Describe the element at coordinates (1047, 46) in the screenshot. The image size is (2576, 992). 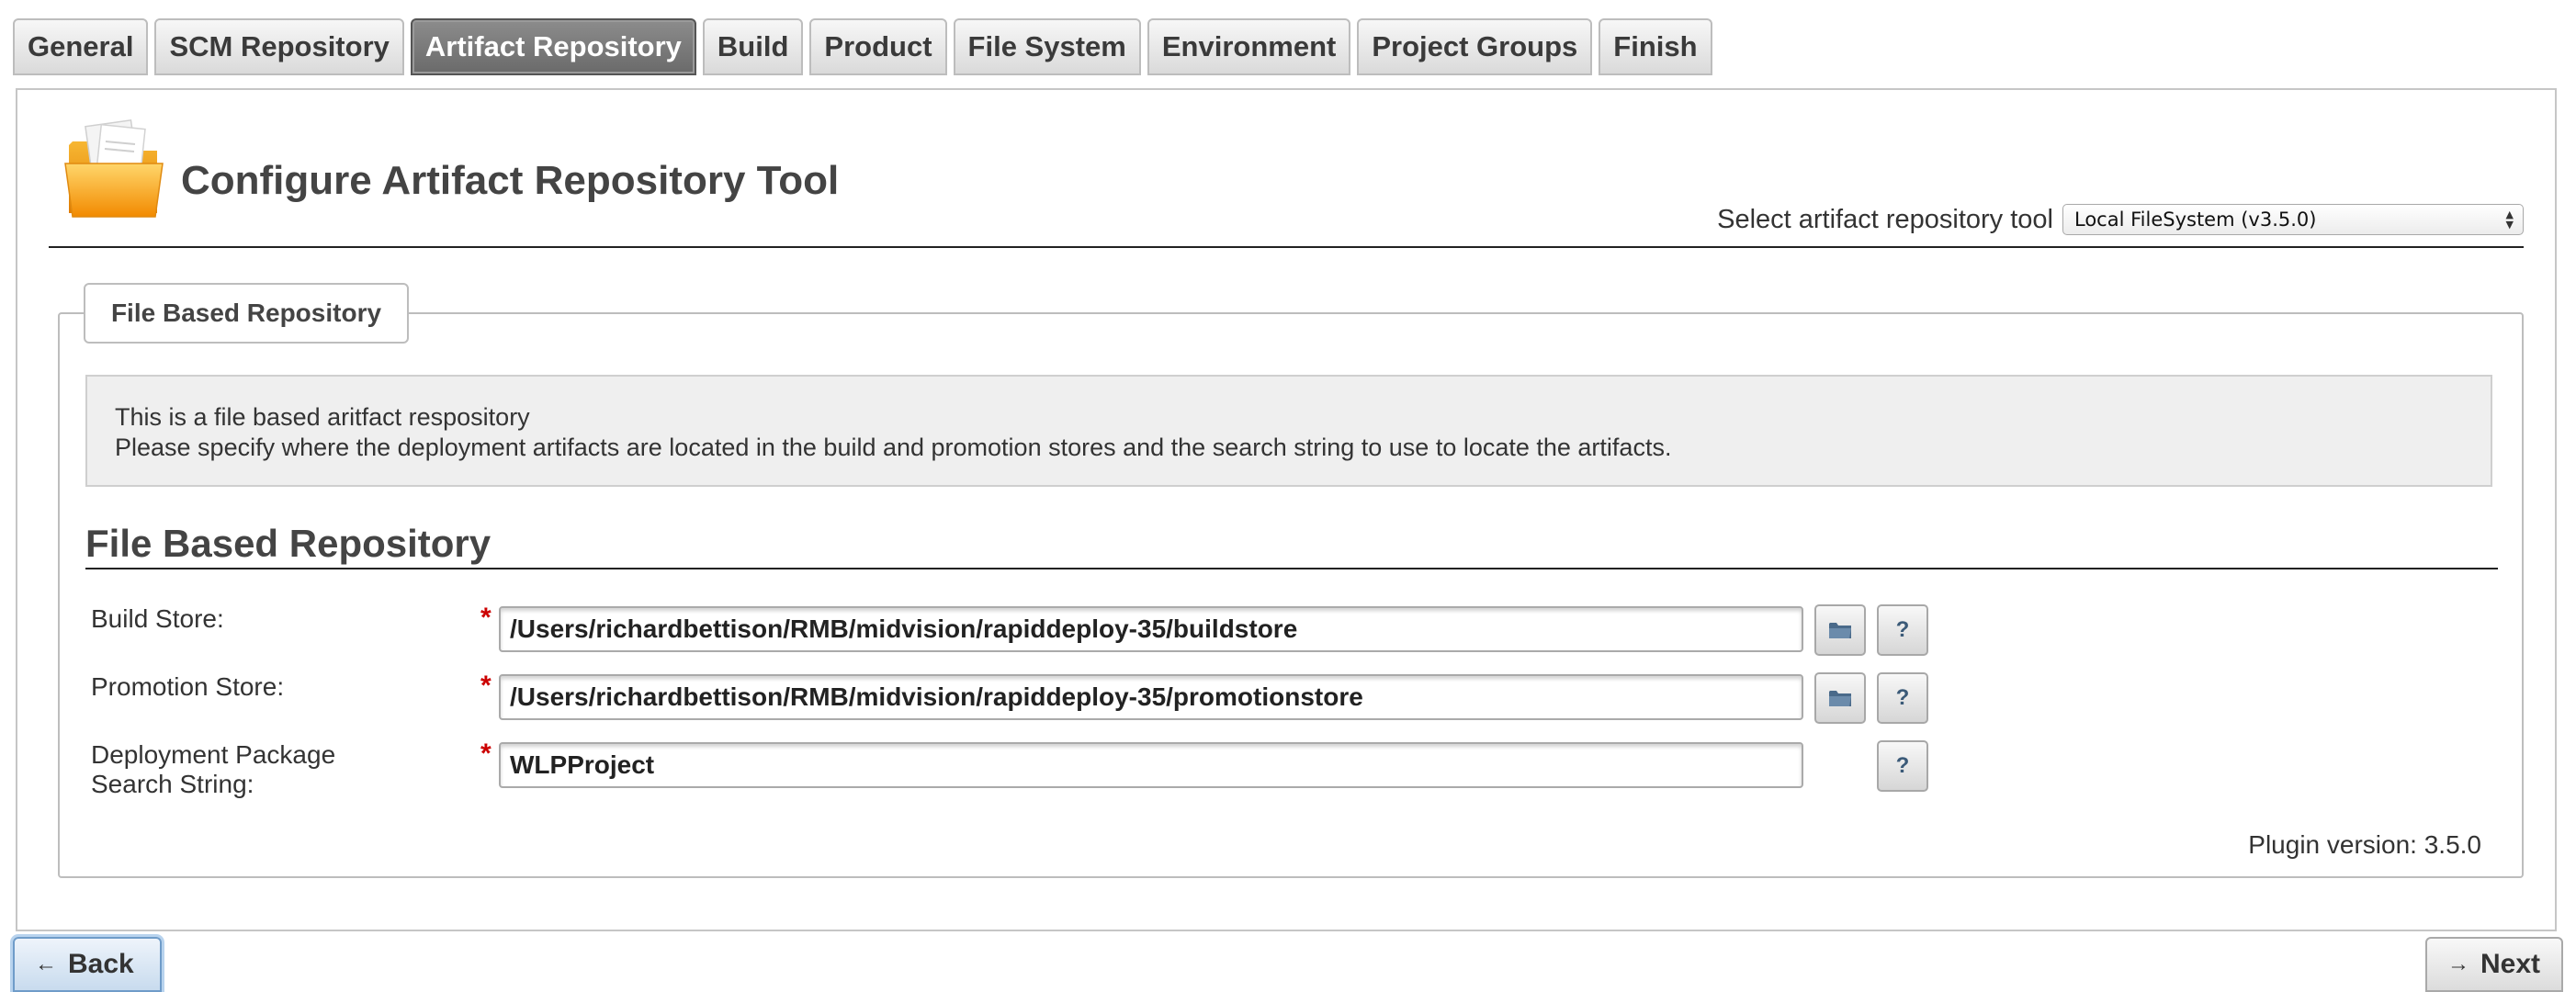
I see `tab-file-system: File System` at that location.